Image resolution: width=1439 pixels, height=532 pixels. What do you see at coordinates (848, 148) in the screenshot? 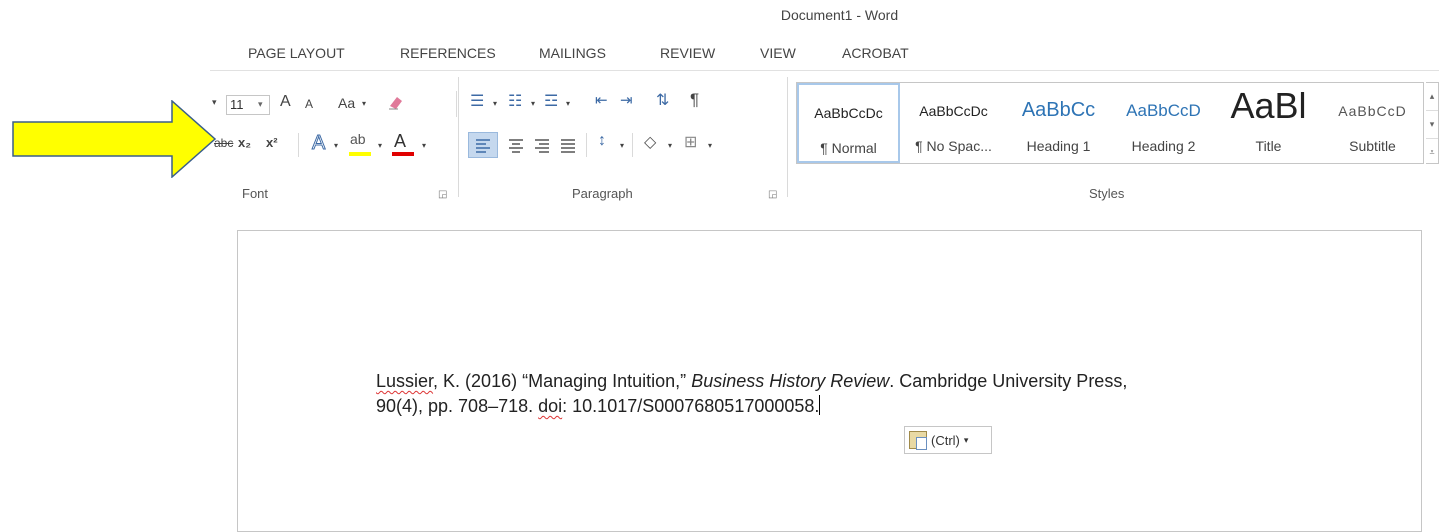
I see `style-name: ¶ Normal` at bounding box center [848, 148].